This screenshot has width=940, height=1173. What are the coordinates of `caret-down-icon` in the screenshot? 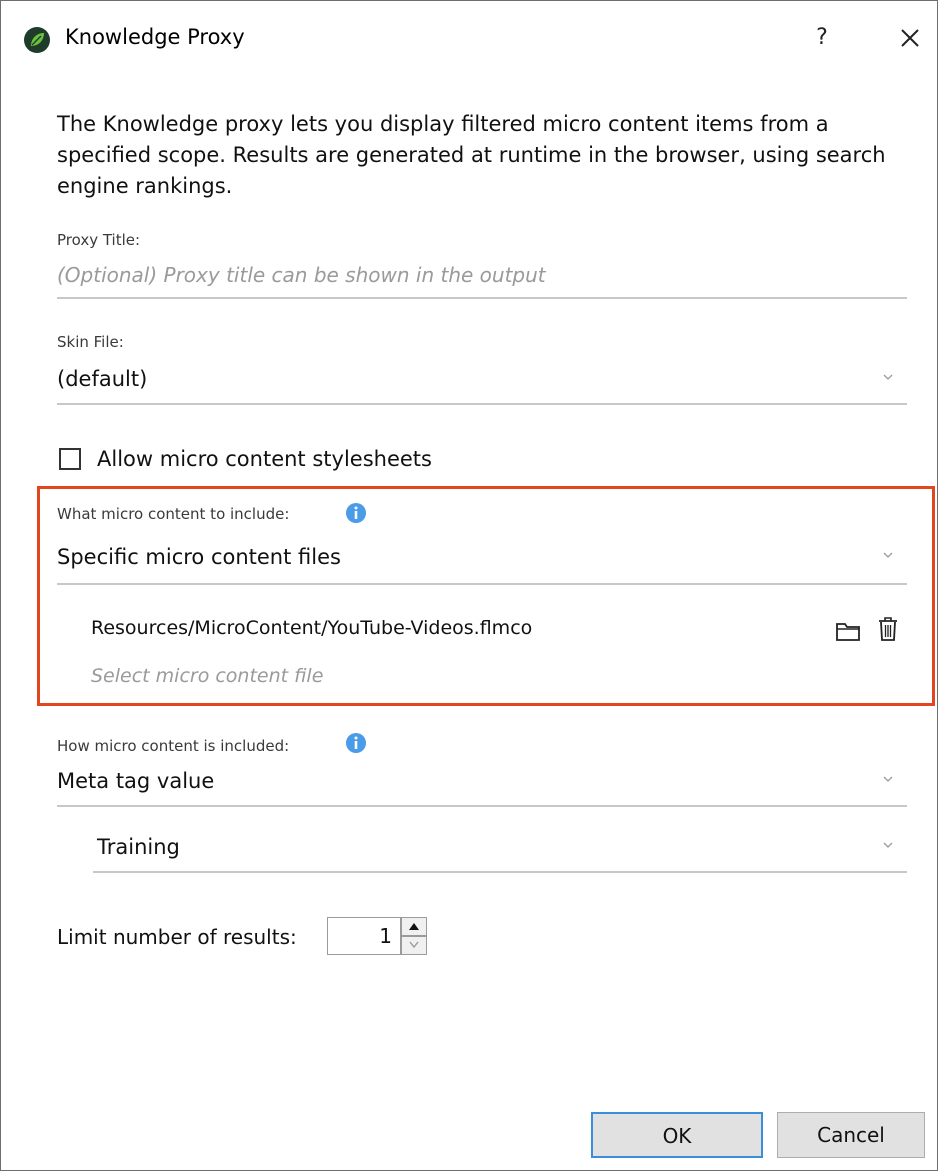 It's located at (414, 945).